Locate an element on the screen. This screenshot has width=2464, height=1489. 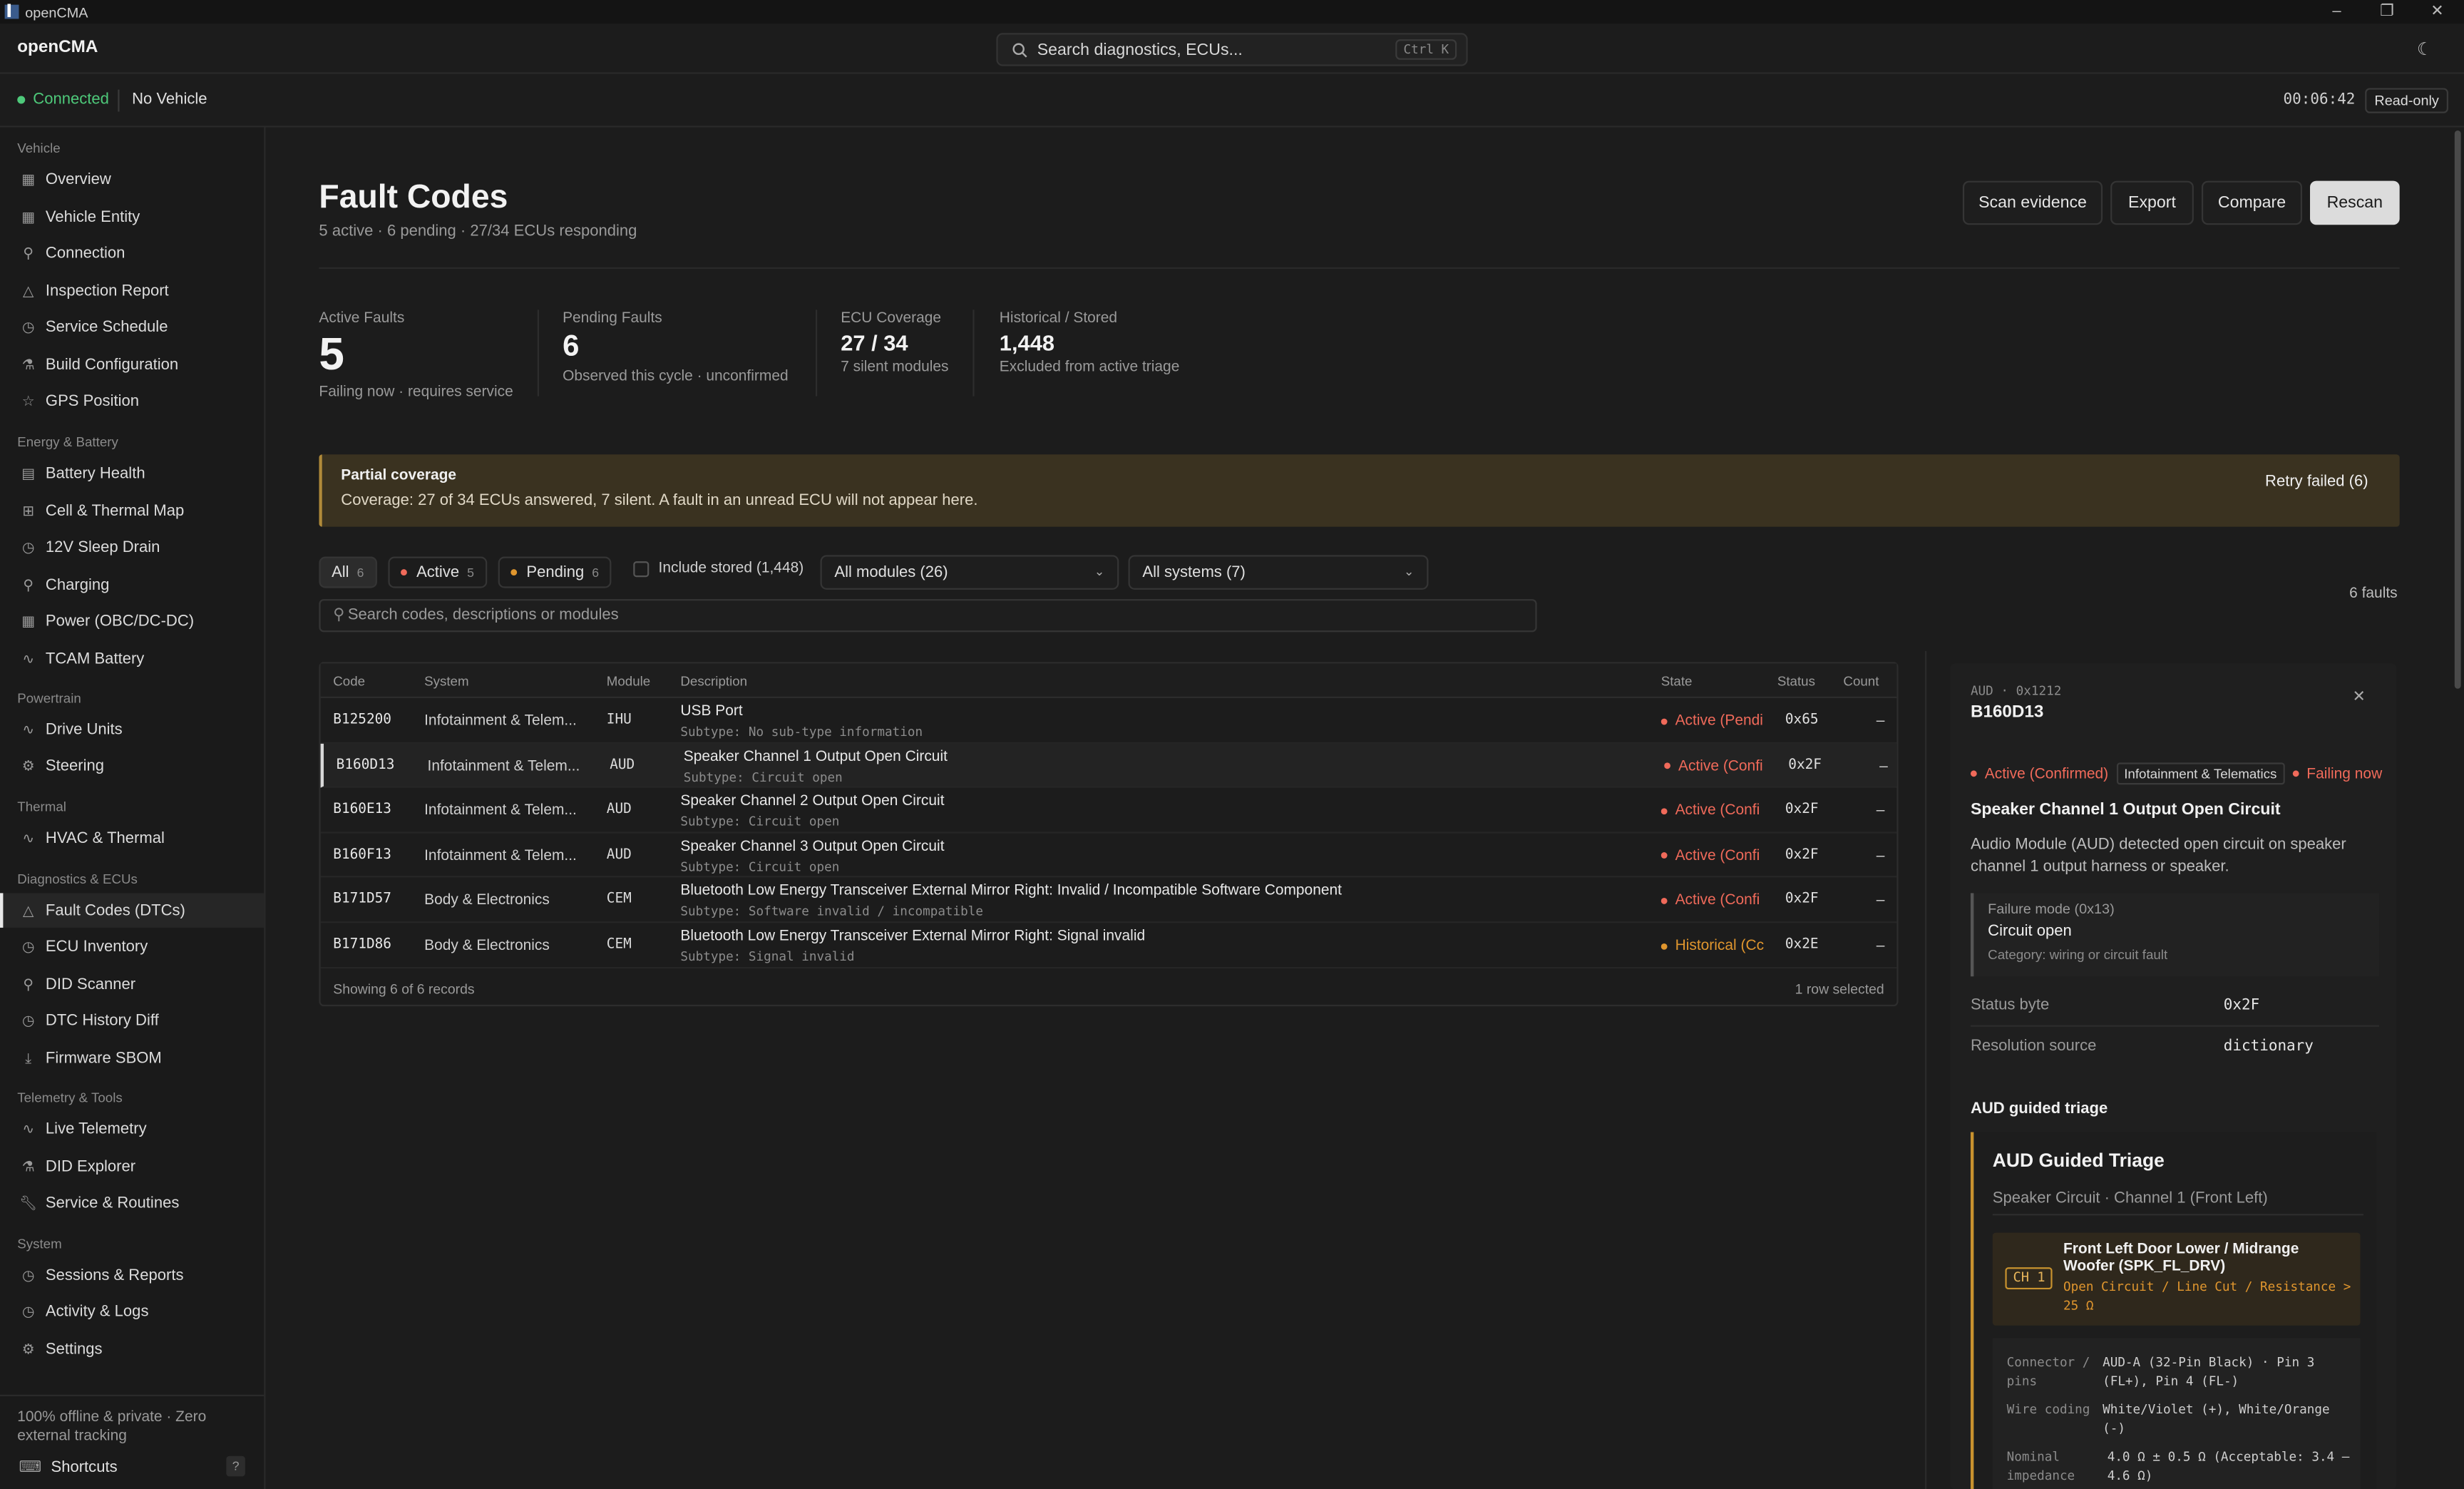
systems-select: All systems (7) ⌄ is located at coordinates (1278, 572).